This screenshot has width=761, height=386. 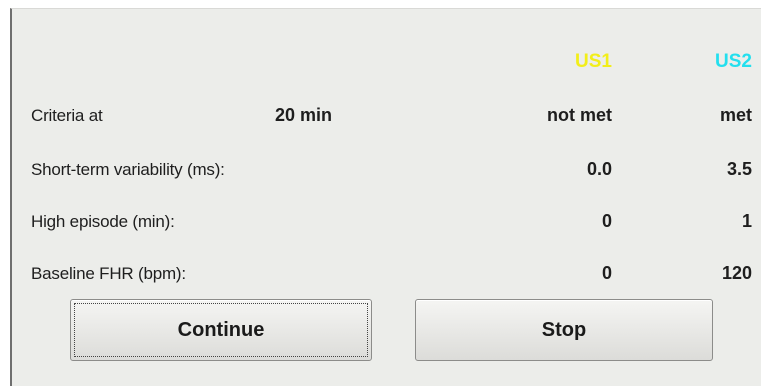 What do you see at coordinates (739, 169) in the screenshot?
I see `short-term-variability-us2-value: 3.5` at bounding box center [739, 169].